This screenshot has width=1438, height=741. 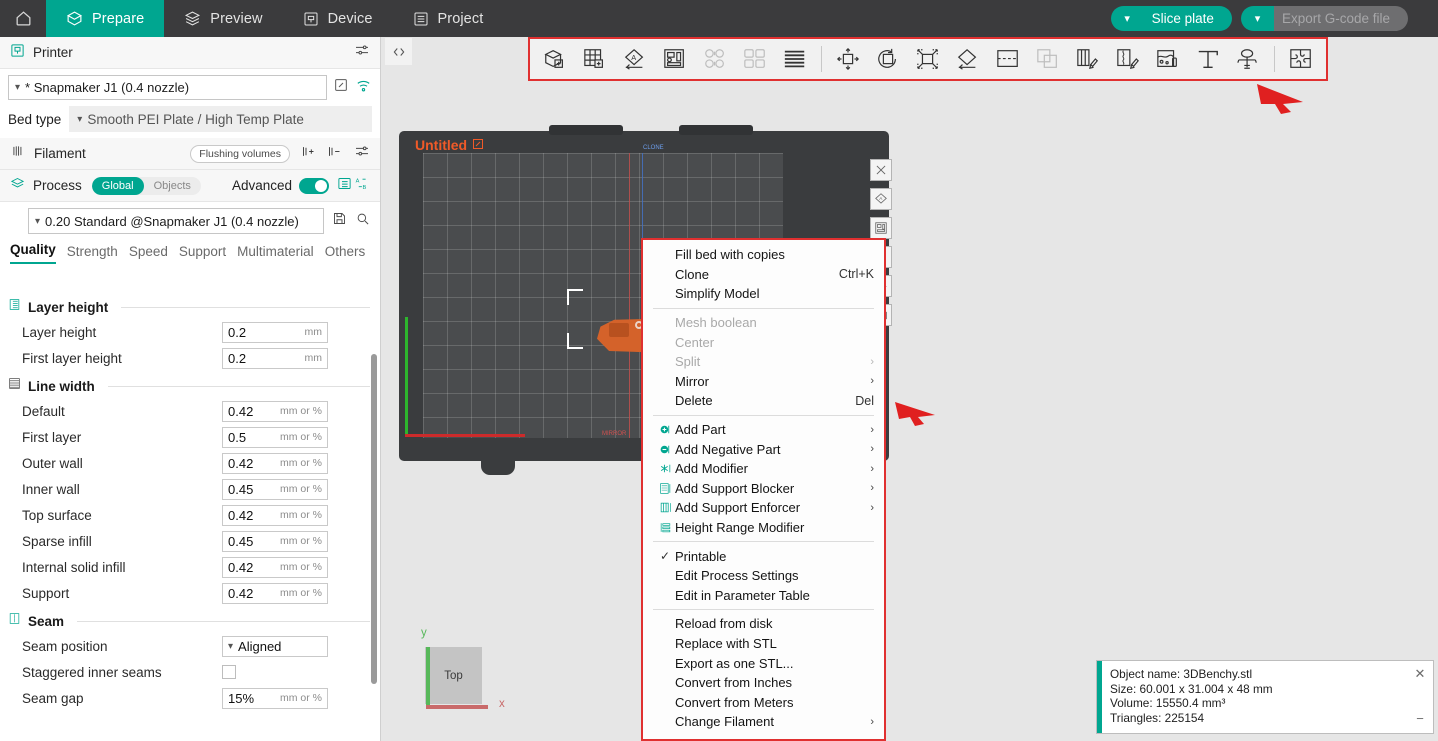 What do you see at coordinates (968, 59) in the screenshot?
I see `place-on-face-icon` at bounding box center [968, 59].